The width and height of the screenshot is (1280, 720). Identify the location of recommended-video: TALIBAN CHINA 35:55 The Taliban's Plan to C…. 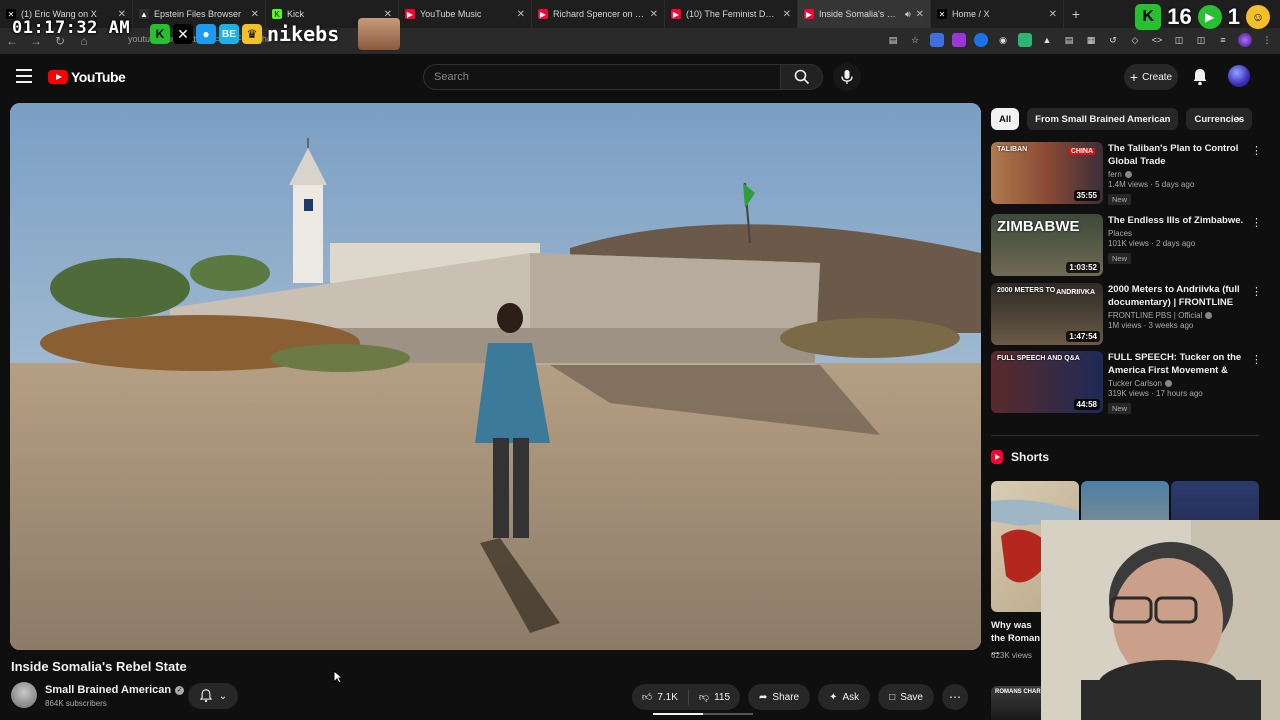
(1126, 174).